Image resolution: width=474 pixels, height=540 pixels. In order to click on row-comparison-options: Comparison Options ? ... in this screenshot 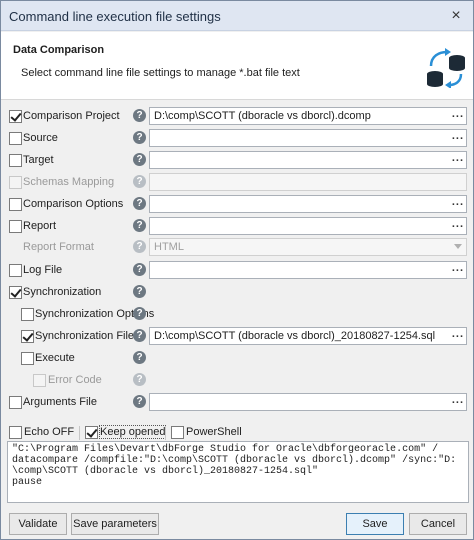, I will do `click(237, 204)`.